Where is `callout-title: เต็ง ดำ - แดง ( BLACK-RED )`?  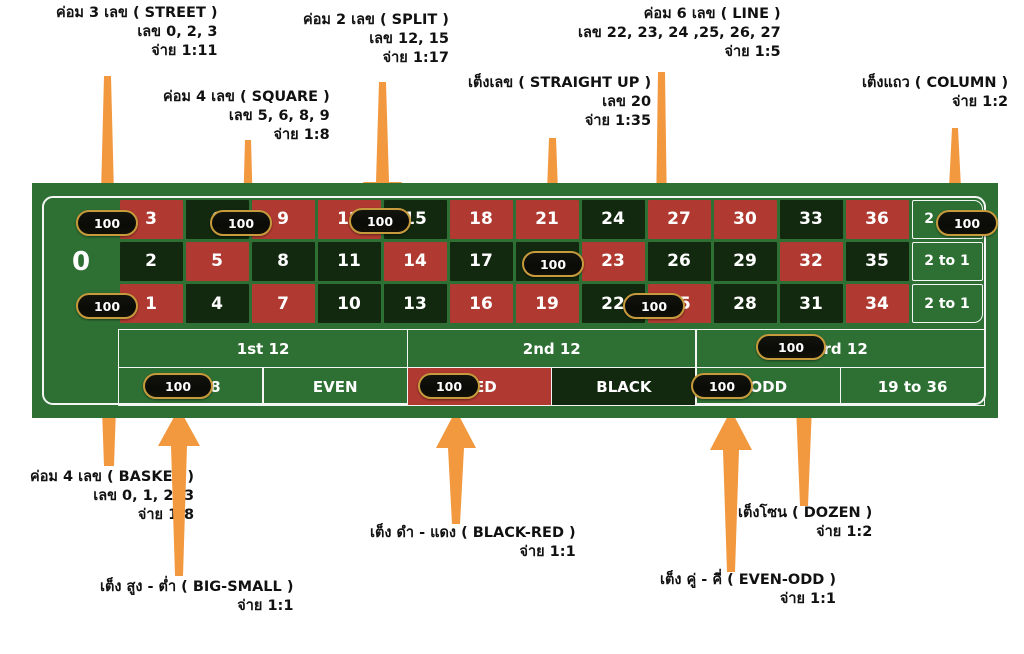
callout-title: เต็ง ดำ - แดง ( BLACK-RED ) is located at coordinates (473, 533).